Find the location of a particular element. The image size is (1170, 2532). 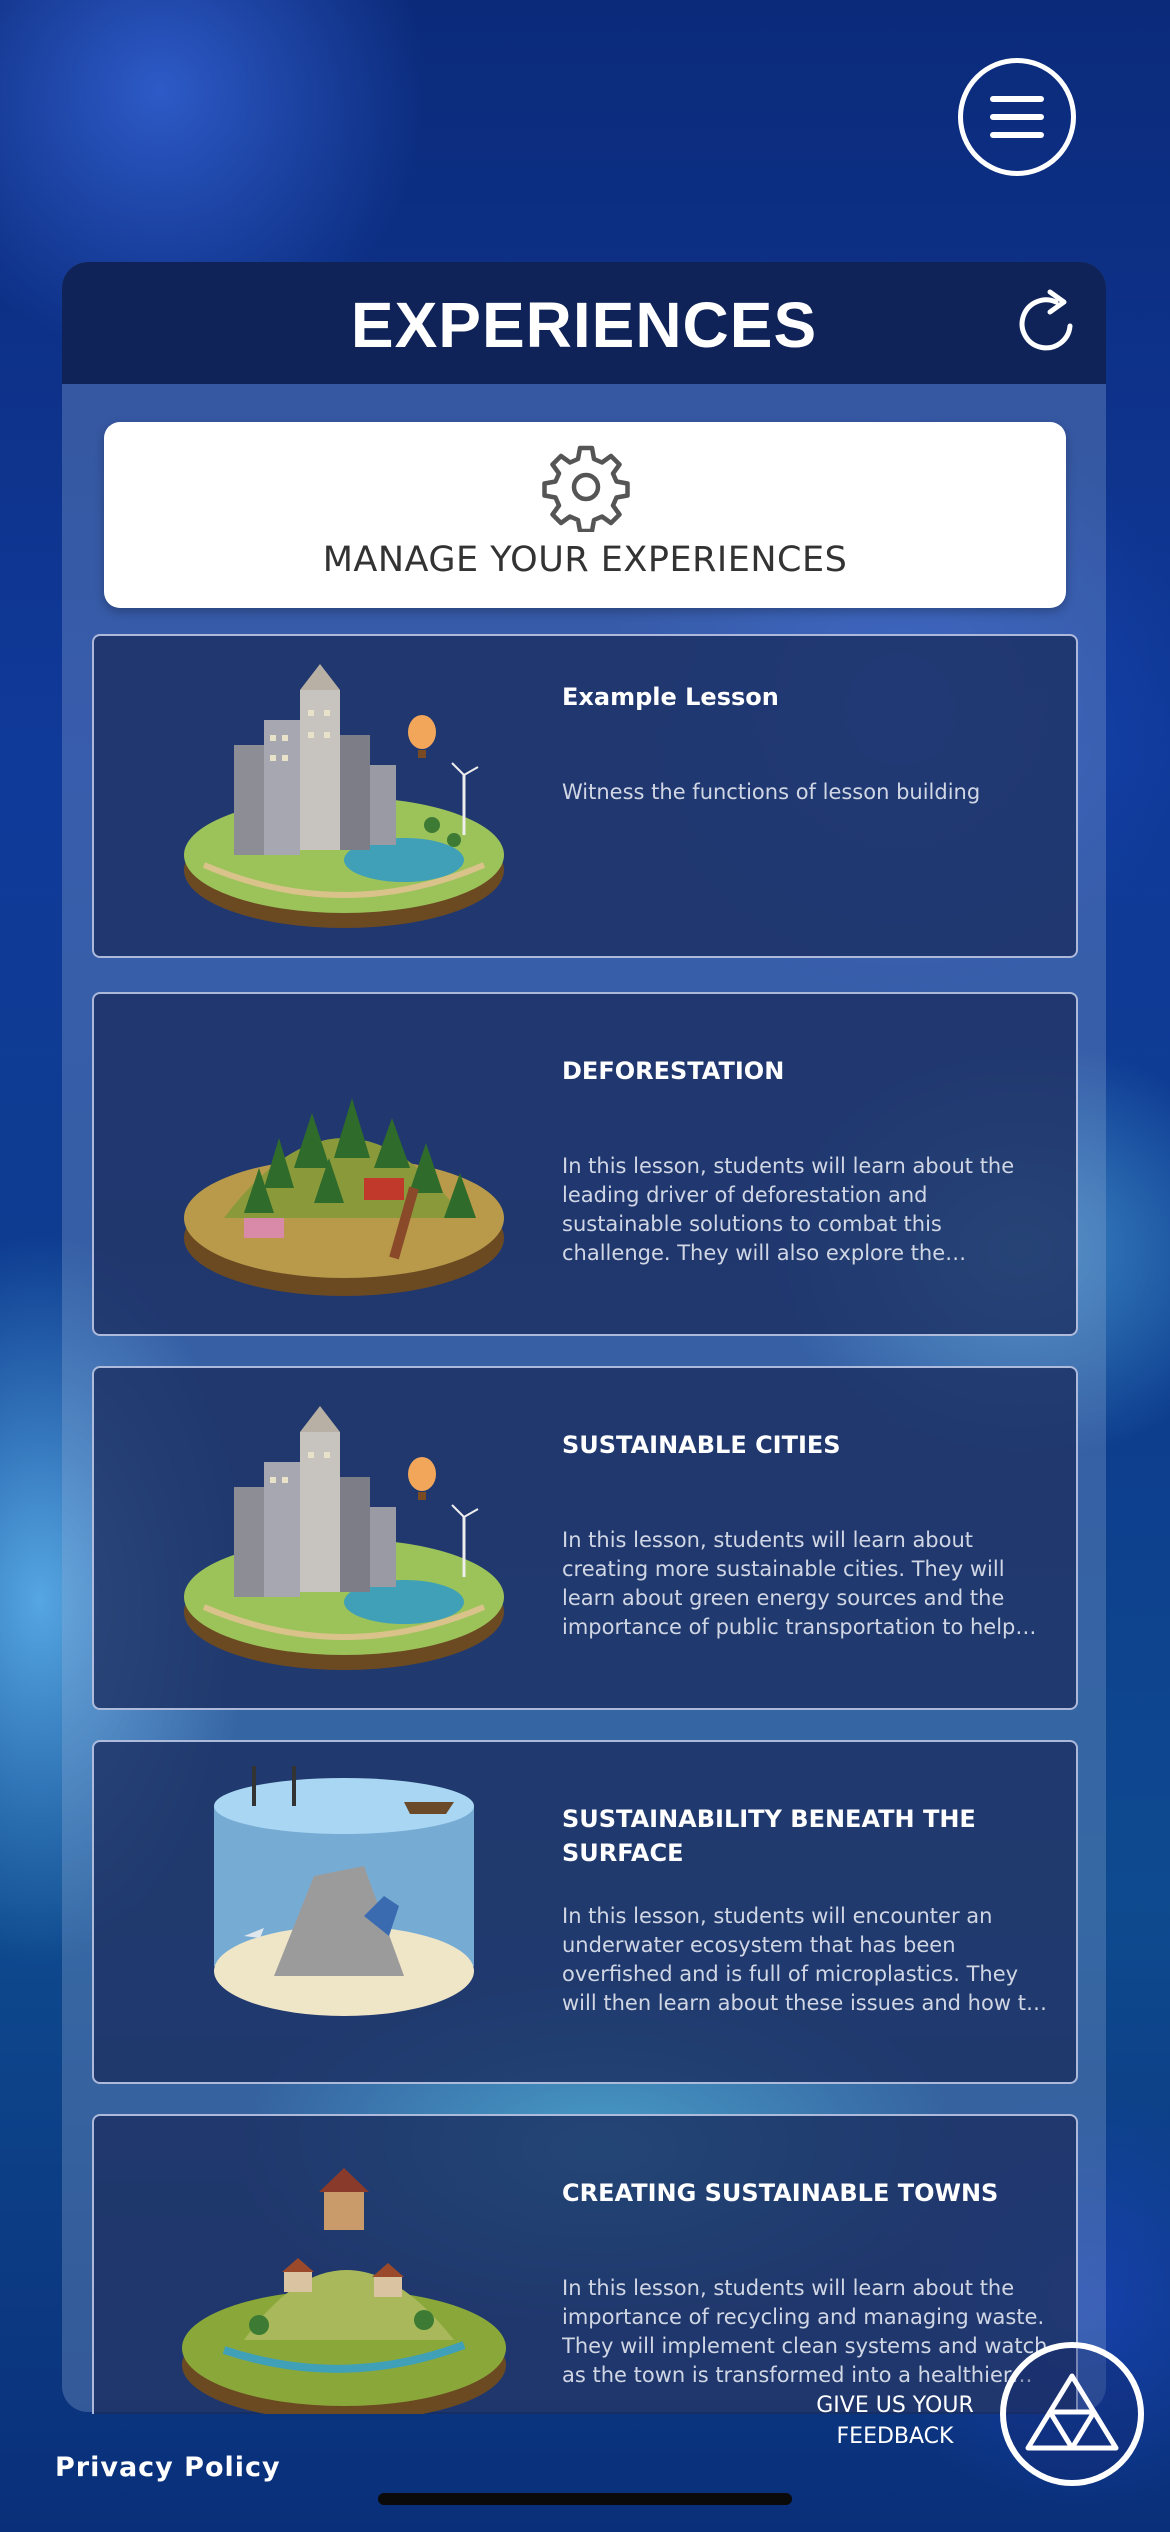

forest-diorama-icon is located at coordinates (344, 1197).